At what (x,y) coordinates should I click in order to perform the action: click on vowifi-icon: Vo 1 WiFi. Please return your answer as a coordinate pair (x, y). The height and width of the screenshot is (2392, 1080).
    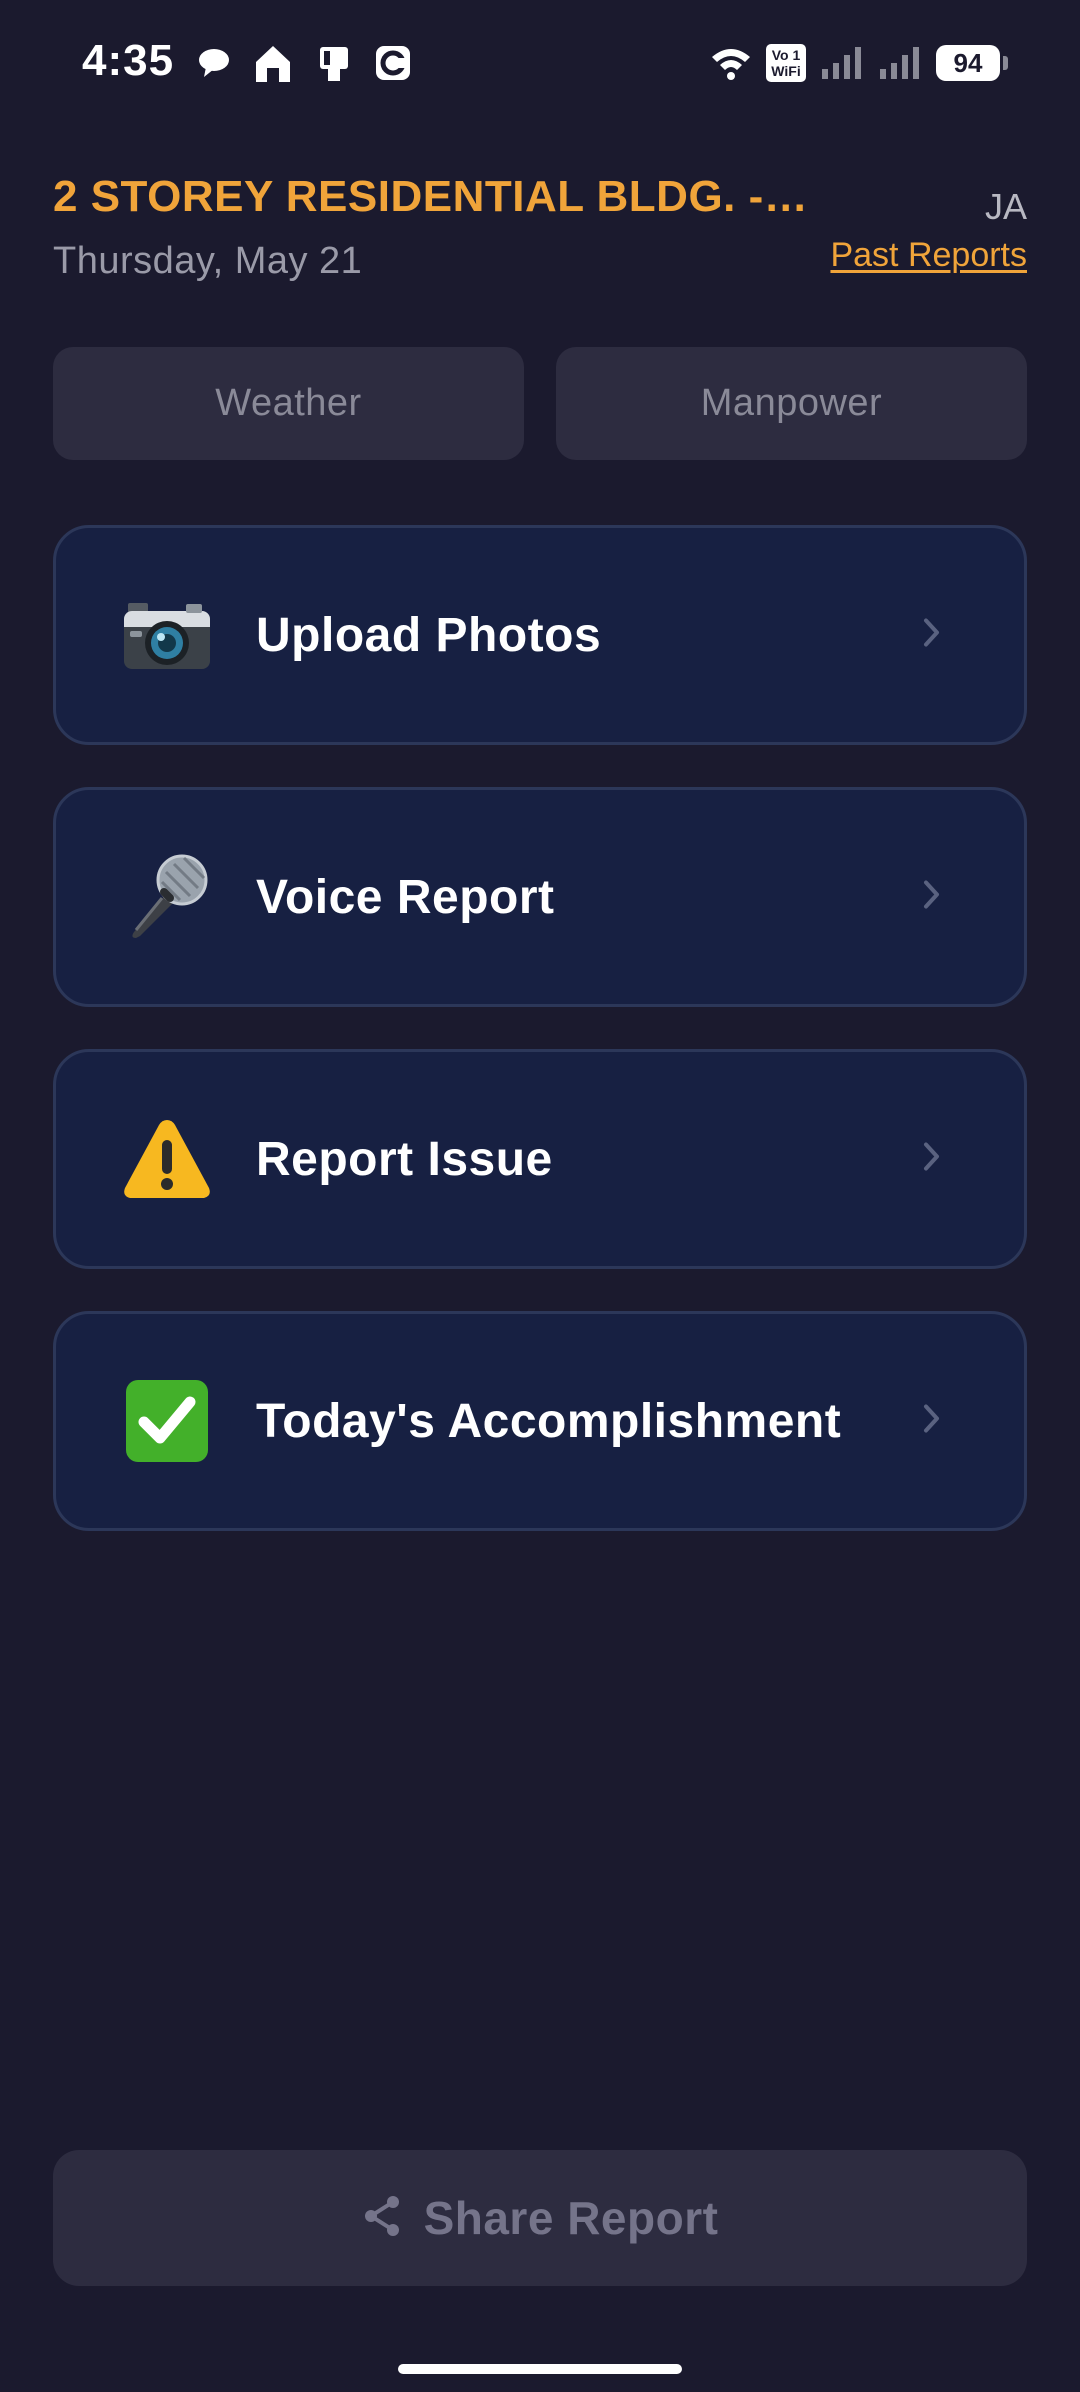
    Looking at the image, I should click on (786, 63).